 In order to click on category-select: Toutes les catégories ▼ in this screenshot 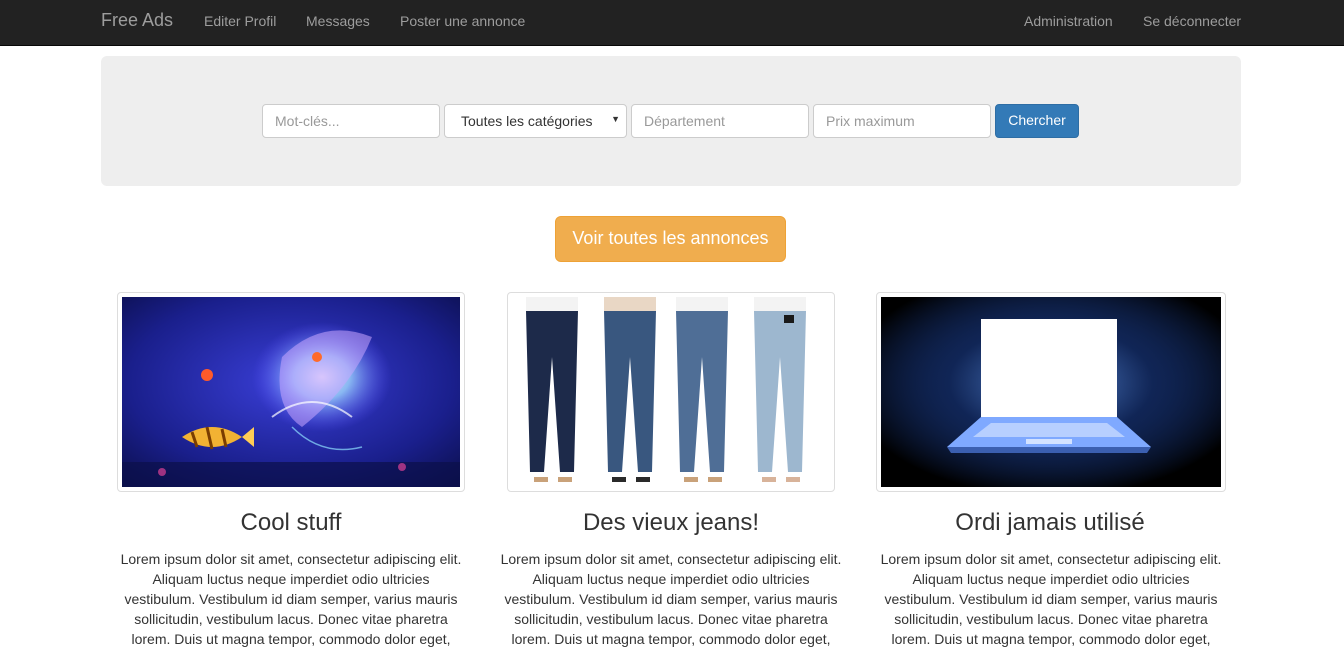, I will do `click(535, 121)`.